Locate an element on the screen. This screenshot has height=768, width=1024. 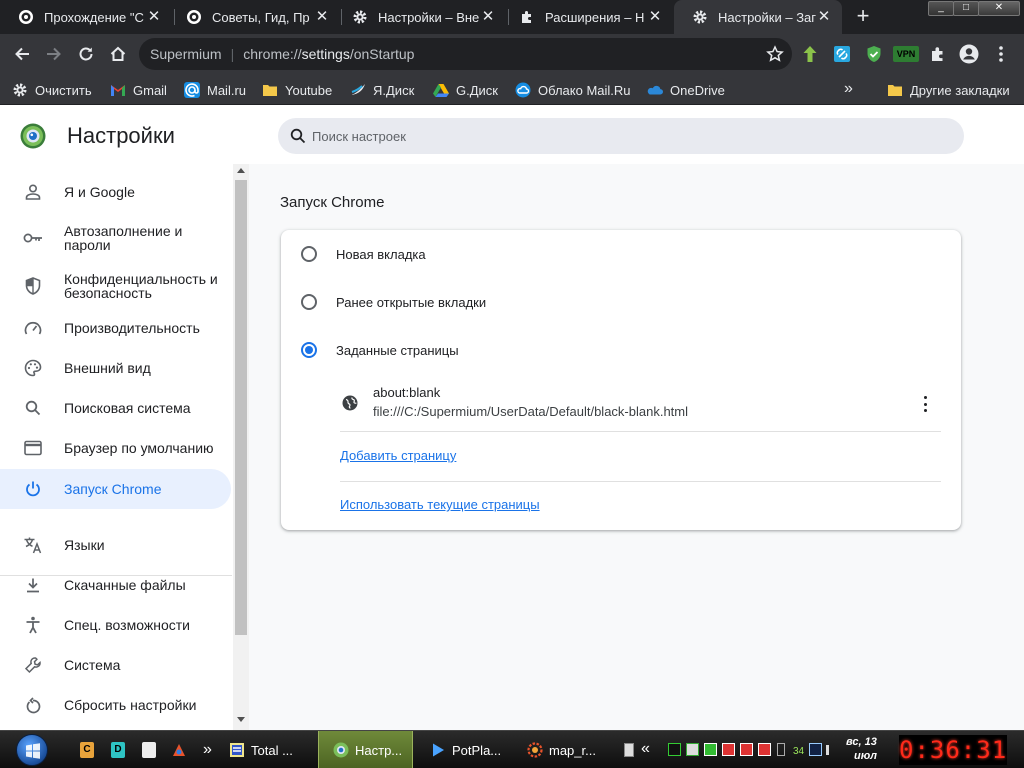
new-tab-button: + is located at coordinates (863, 16).